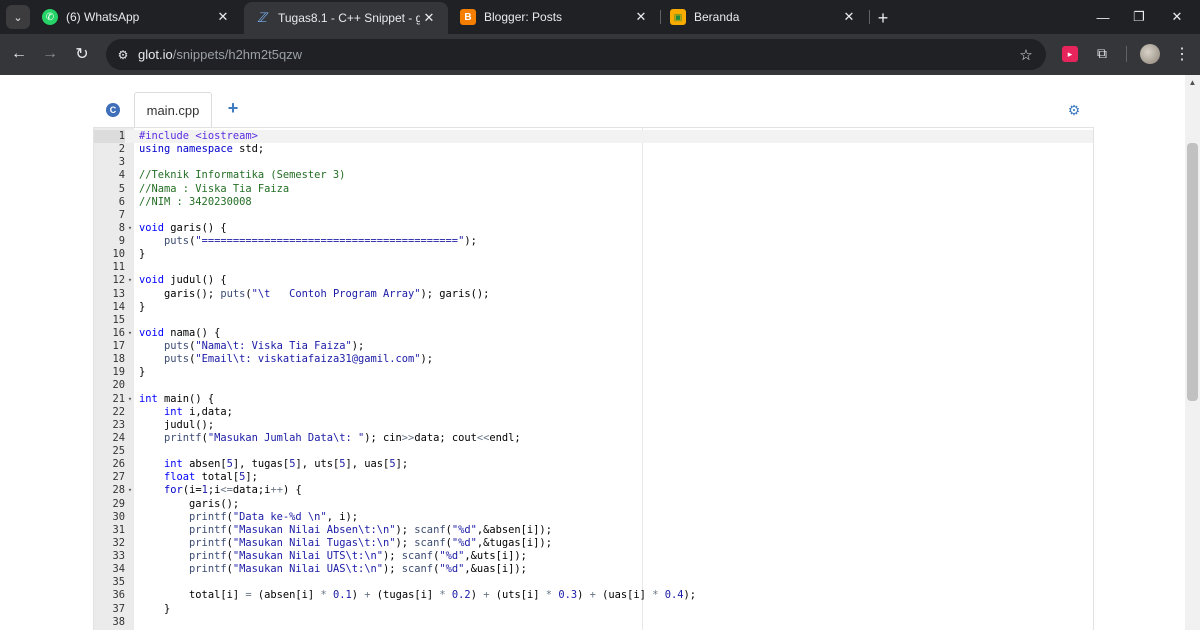 This screenshot has width=1200, height=630. I want to click on code-line: 21 ▾ int main() {, so click(593, 399).